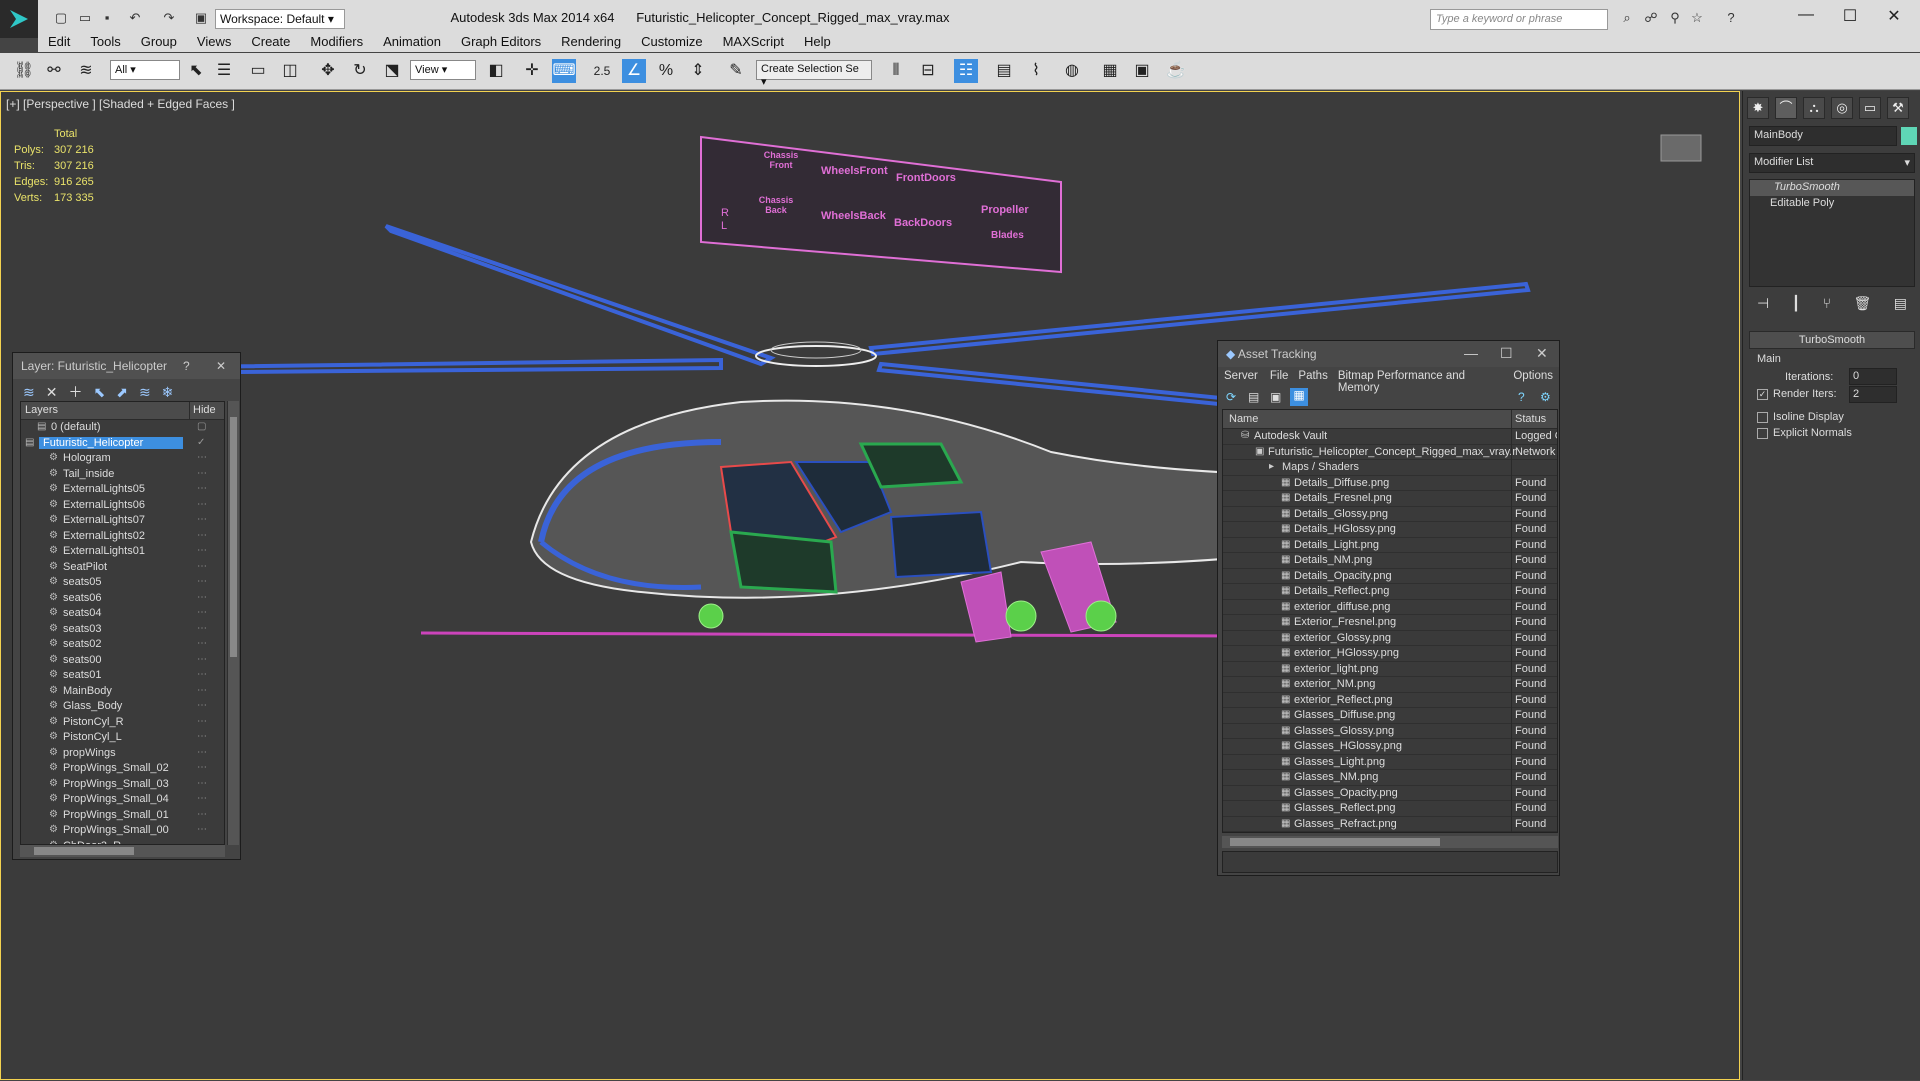 This screenshot has height=1081, width=1920. Describe the element at coordinates (122, 475) in the screenshot. I see `layer-row: ⚙ Tail_inside ⋯` at that location.